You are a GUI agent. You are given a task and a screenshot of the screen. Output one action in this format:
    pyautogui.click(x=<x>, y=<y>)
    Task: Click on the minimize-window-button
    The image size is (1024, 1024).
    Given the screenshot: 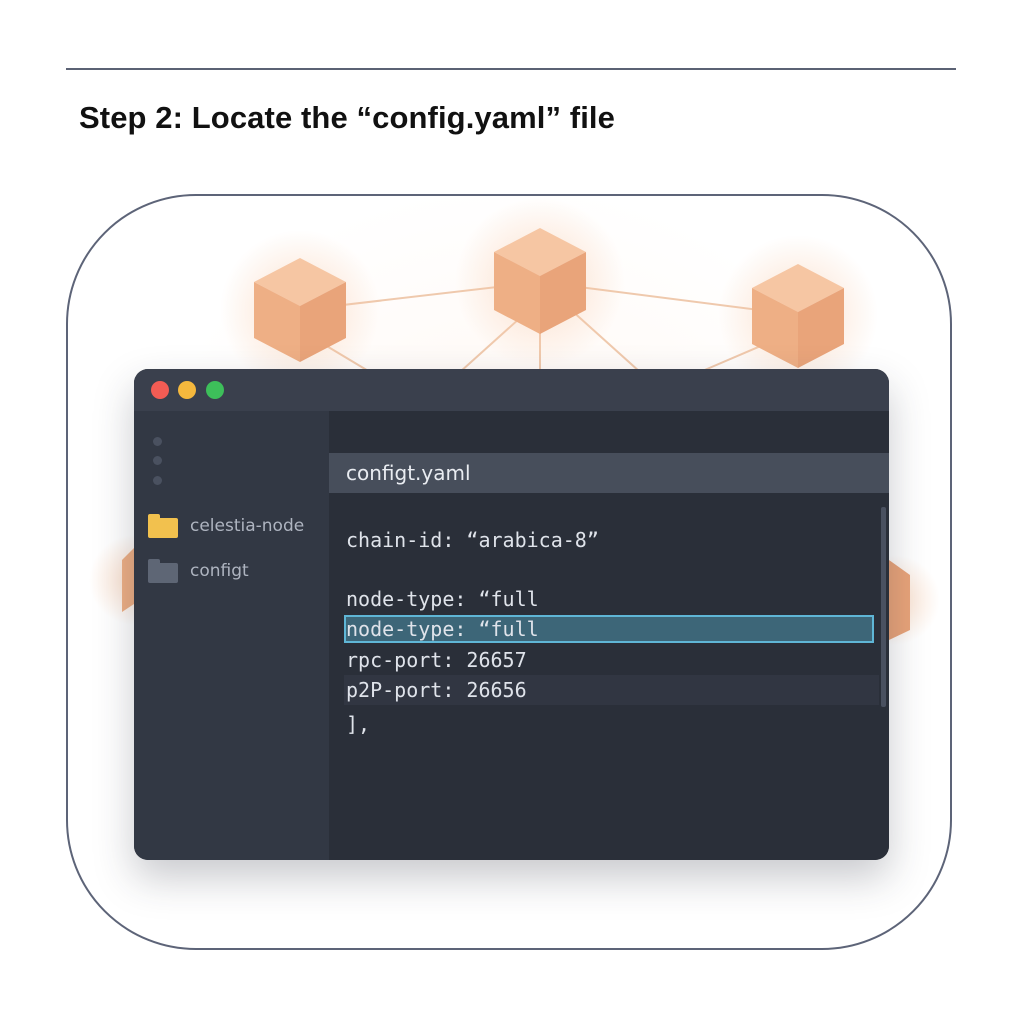 What is the action you would take?
    pyautogui.click(x=187, y=390)
    